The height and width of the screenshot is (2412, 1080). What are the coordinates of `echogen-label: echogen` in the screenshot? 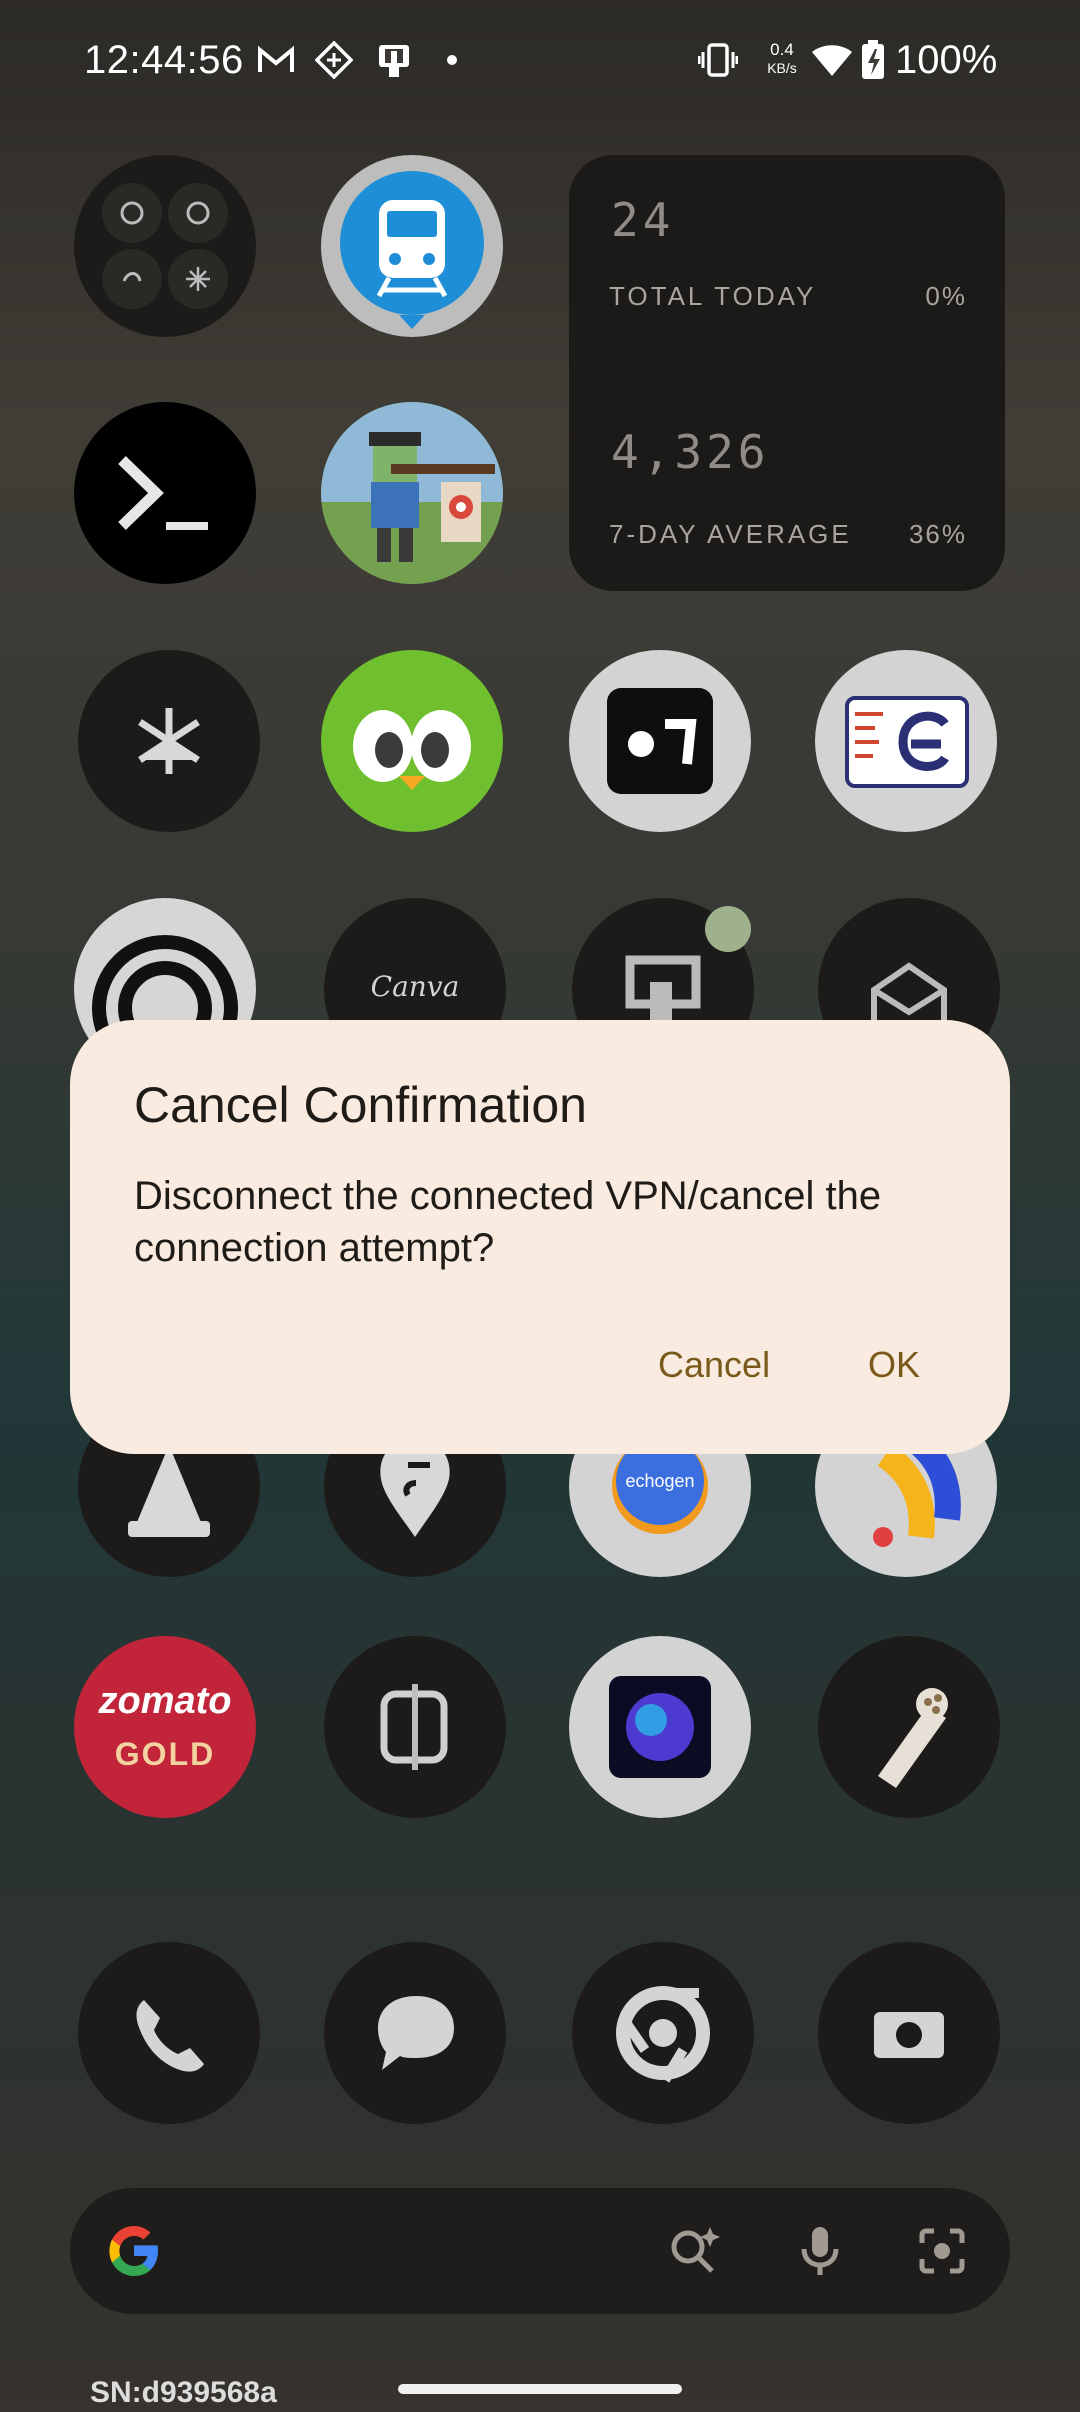 It's located at (660, 1481).